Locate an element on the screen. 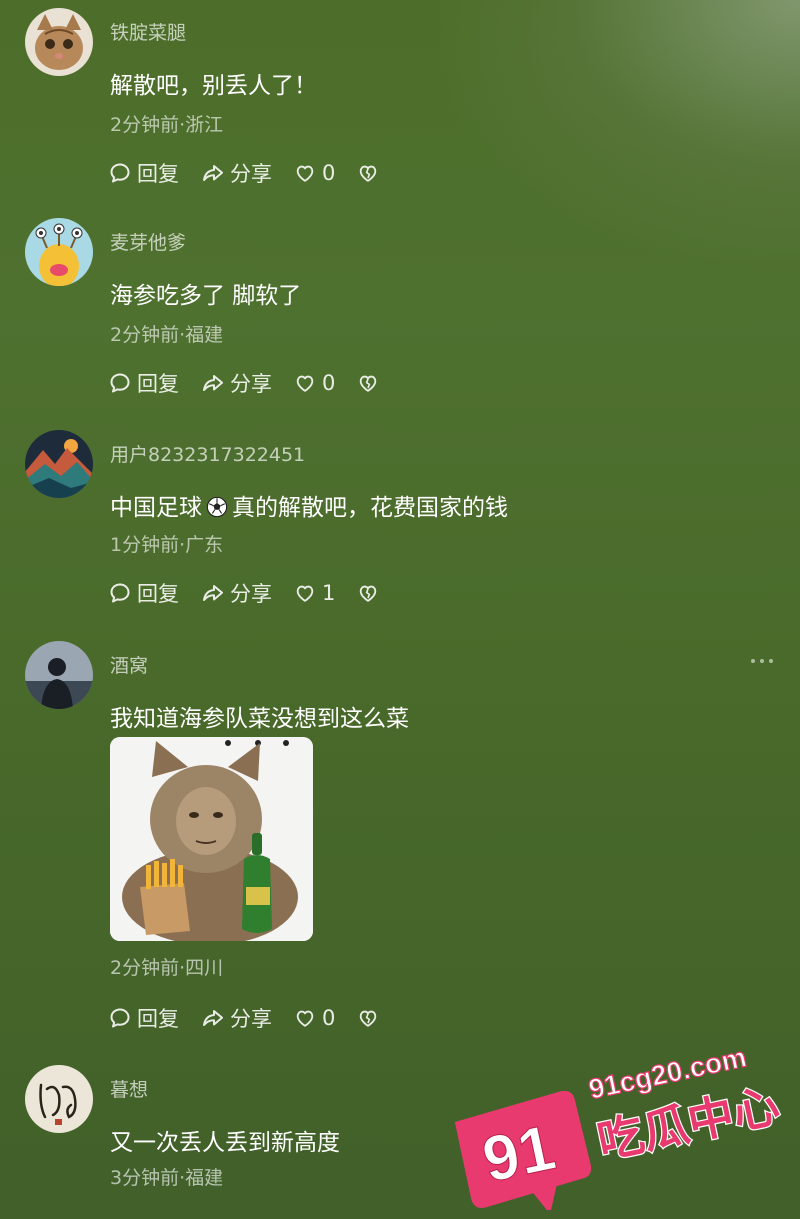  comment-text: 海参吃多了 脚软了 is located at coordinates (206, 296).